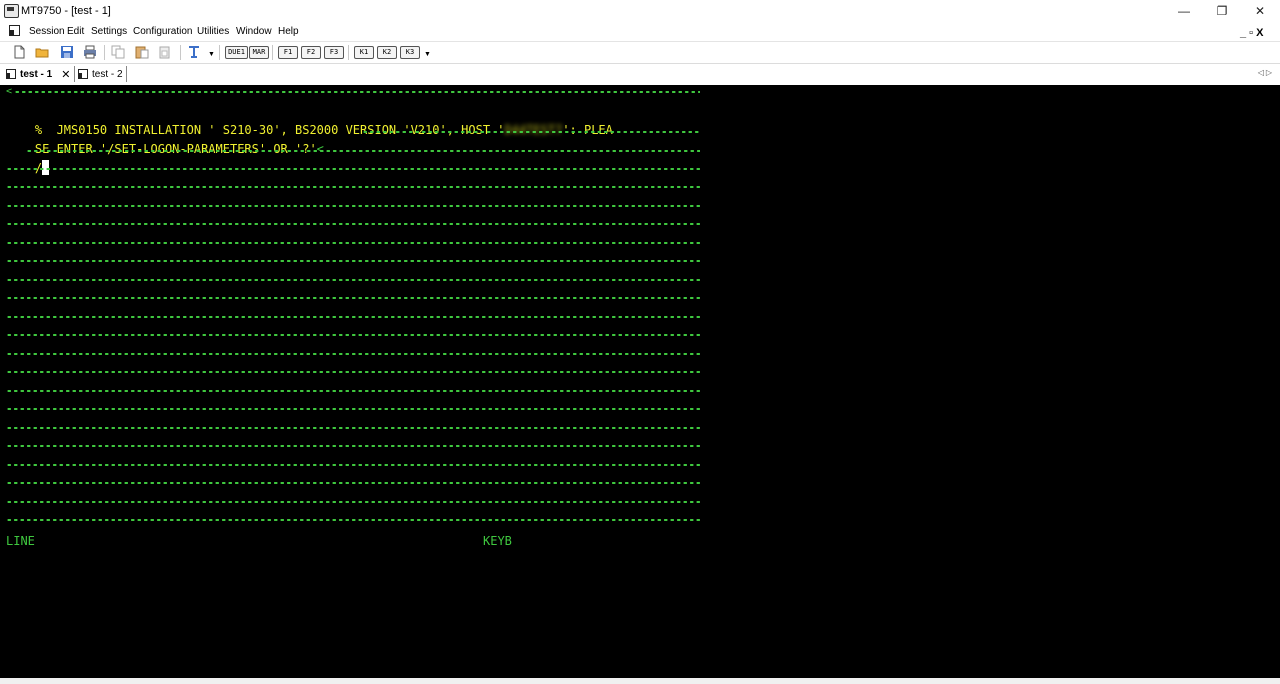  What do you see at coordinates (66, 11) in the screenshot?
I see `window-title: MT9750 - [test - 1]` at bounding box center [66, 11].